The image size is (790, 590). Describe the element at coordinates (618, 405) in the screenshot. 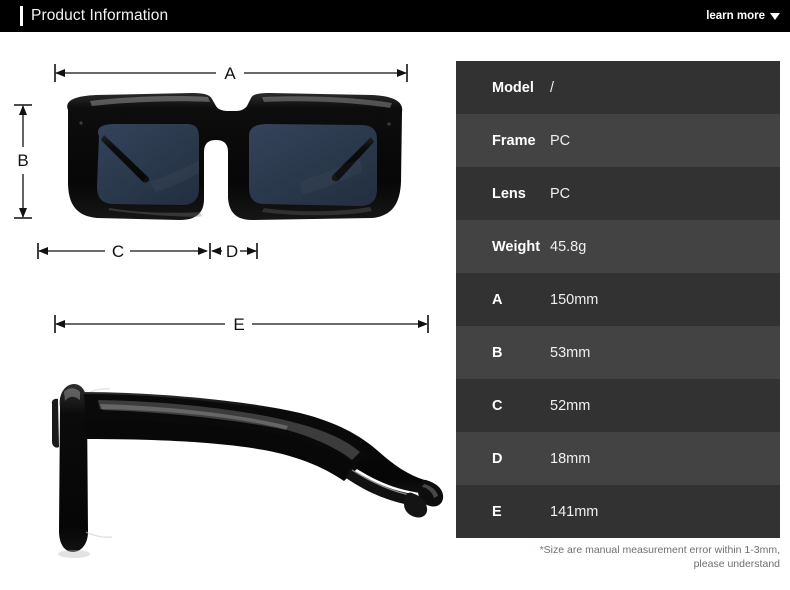

I see `table-row: C 52mm` at that location.